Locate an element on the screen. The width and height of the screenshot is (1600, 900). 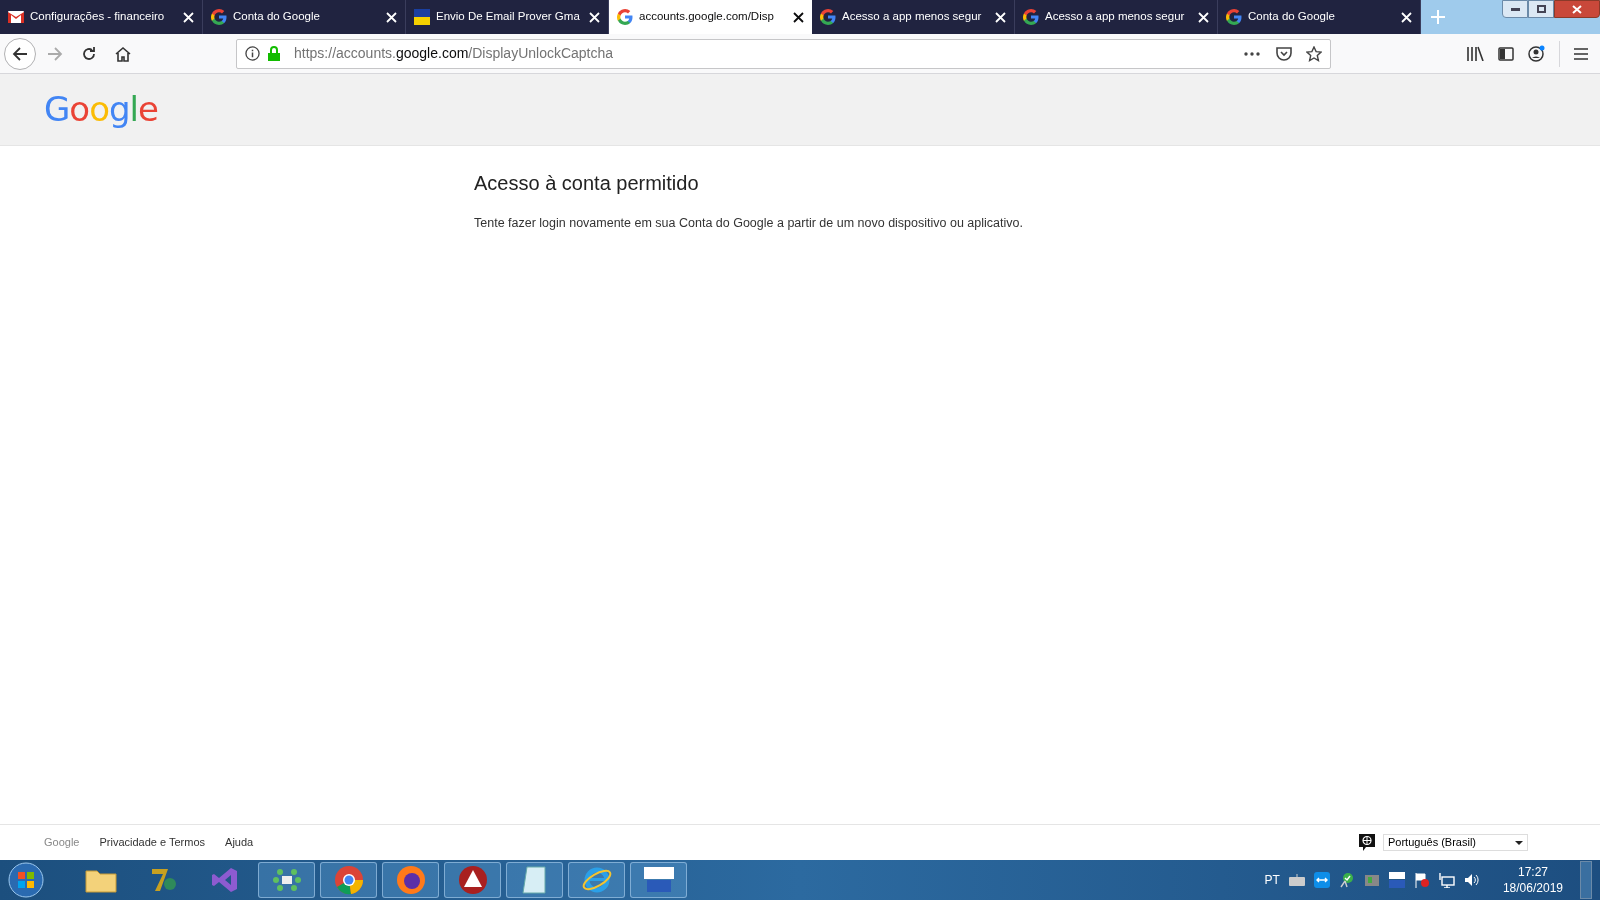
pocket-icon is located at coordinates (1284, 53).